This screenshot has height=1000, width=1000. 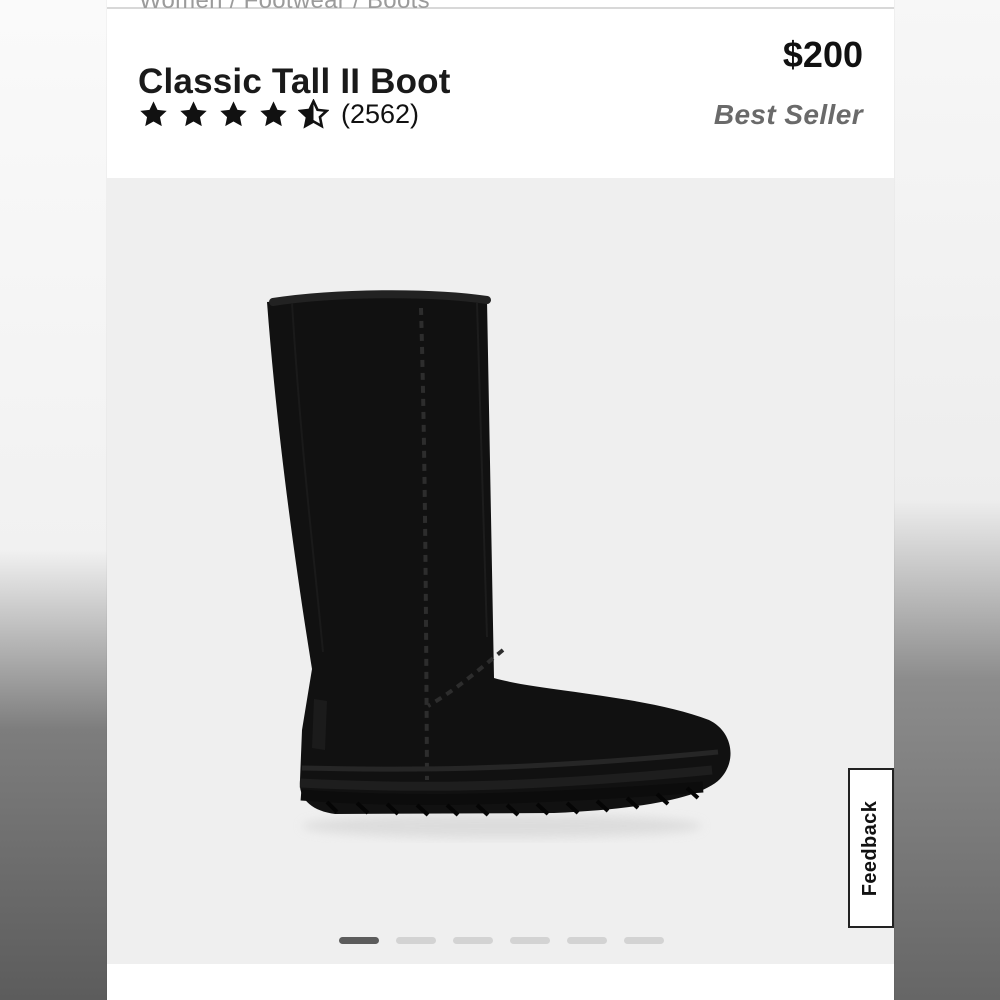 What do you see at coordinates (313, 114) in the screenshot?
I see `star-half-icon` at bounding box center [313, 114].